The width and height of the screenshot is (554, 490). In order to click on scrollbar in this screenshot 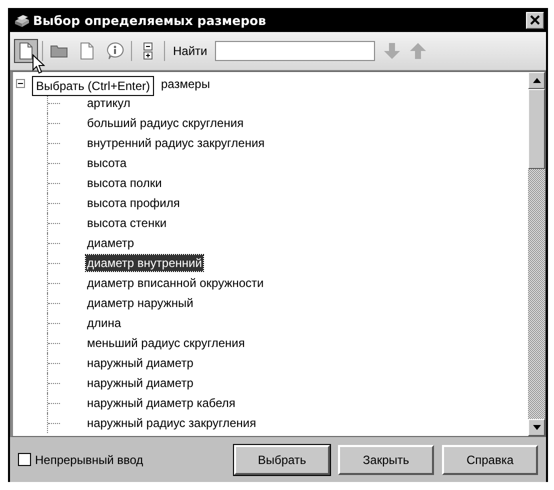, I will do `click(536, 254)`.